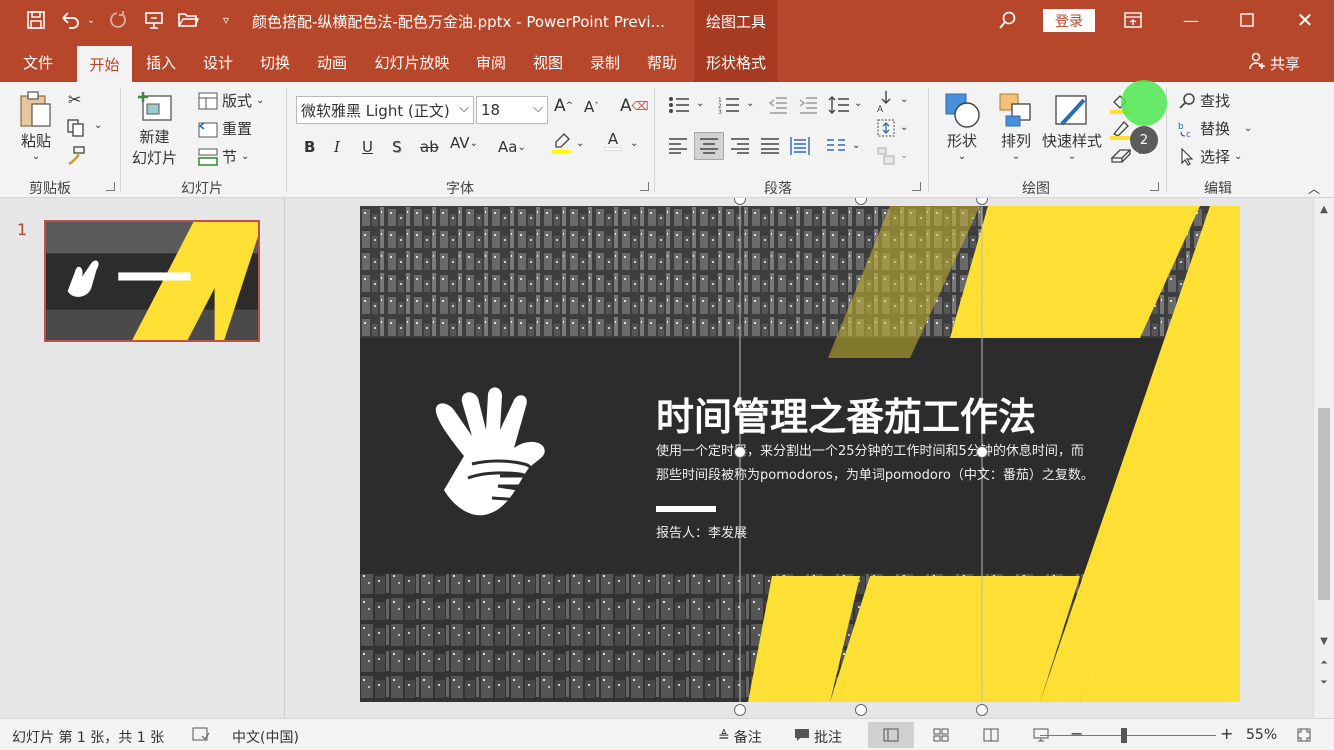  What do you see at coordinates (512, 147) in the screenshot?
I see `change-case-button: Aa ⌄` at bounding box center [512, 147].